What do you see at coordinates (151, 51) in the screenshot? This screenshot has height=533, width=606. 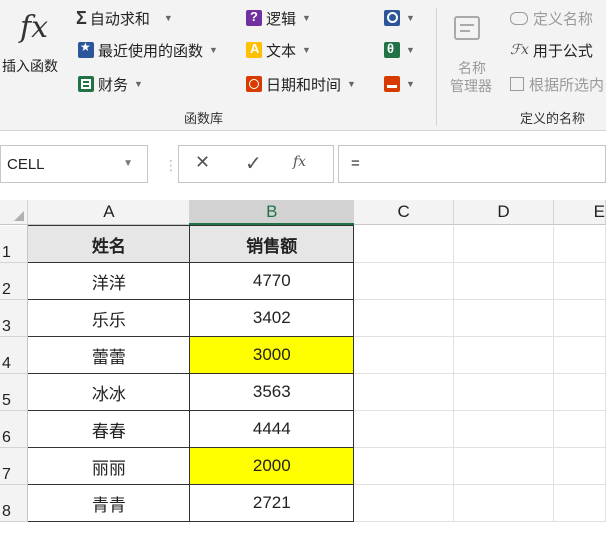 I see `recent-functions-label: 最近使用的函数` at bounding box center [151, 51].